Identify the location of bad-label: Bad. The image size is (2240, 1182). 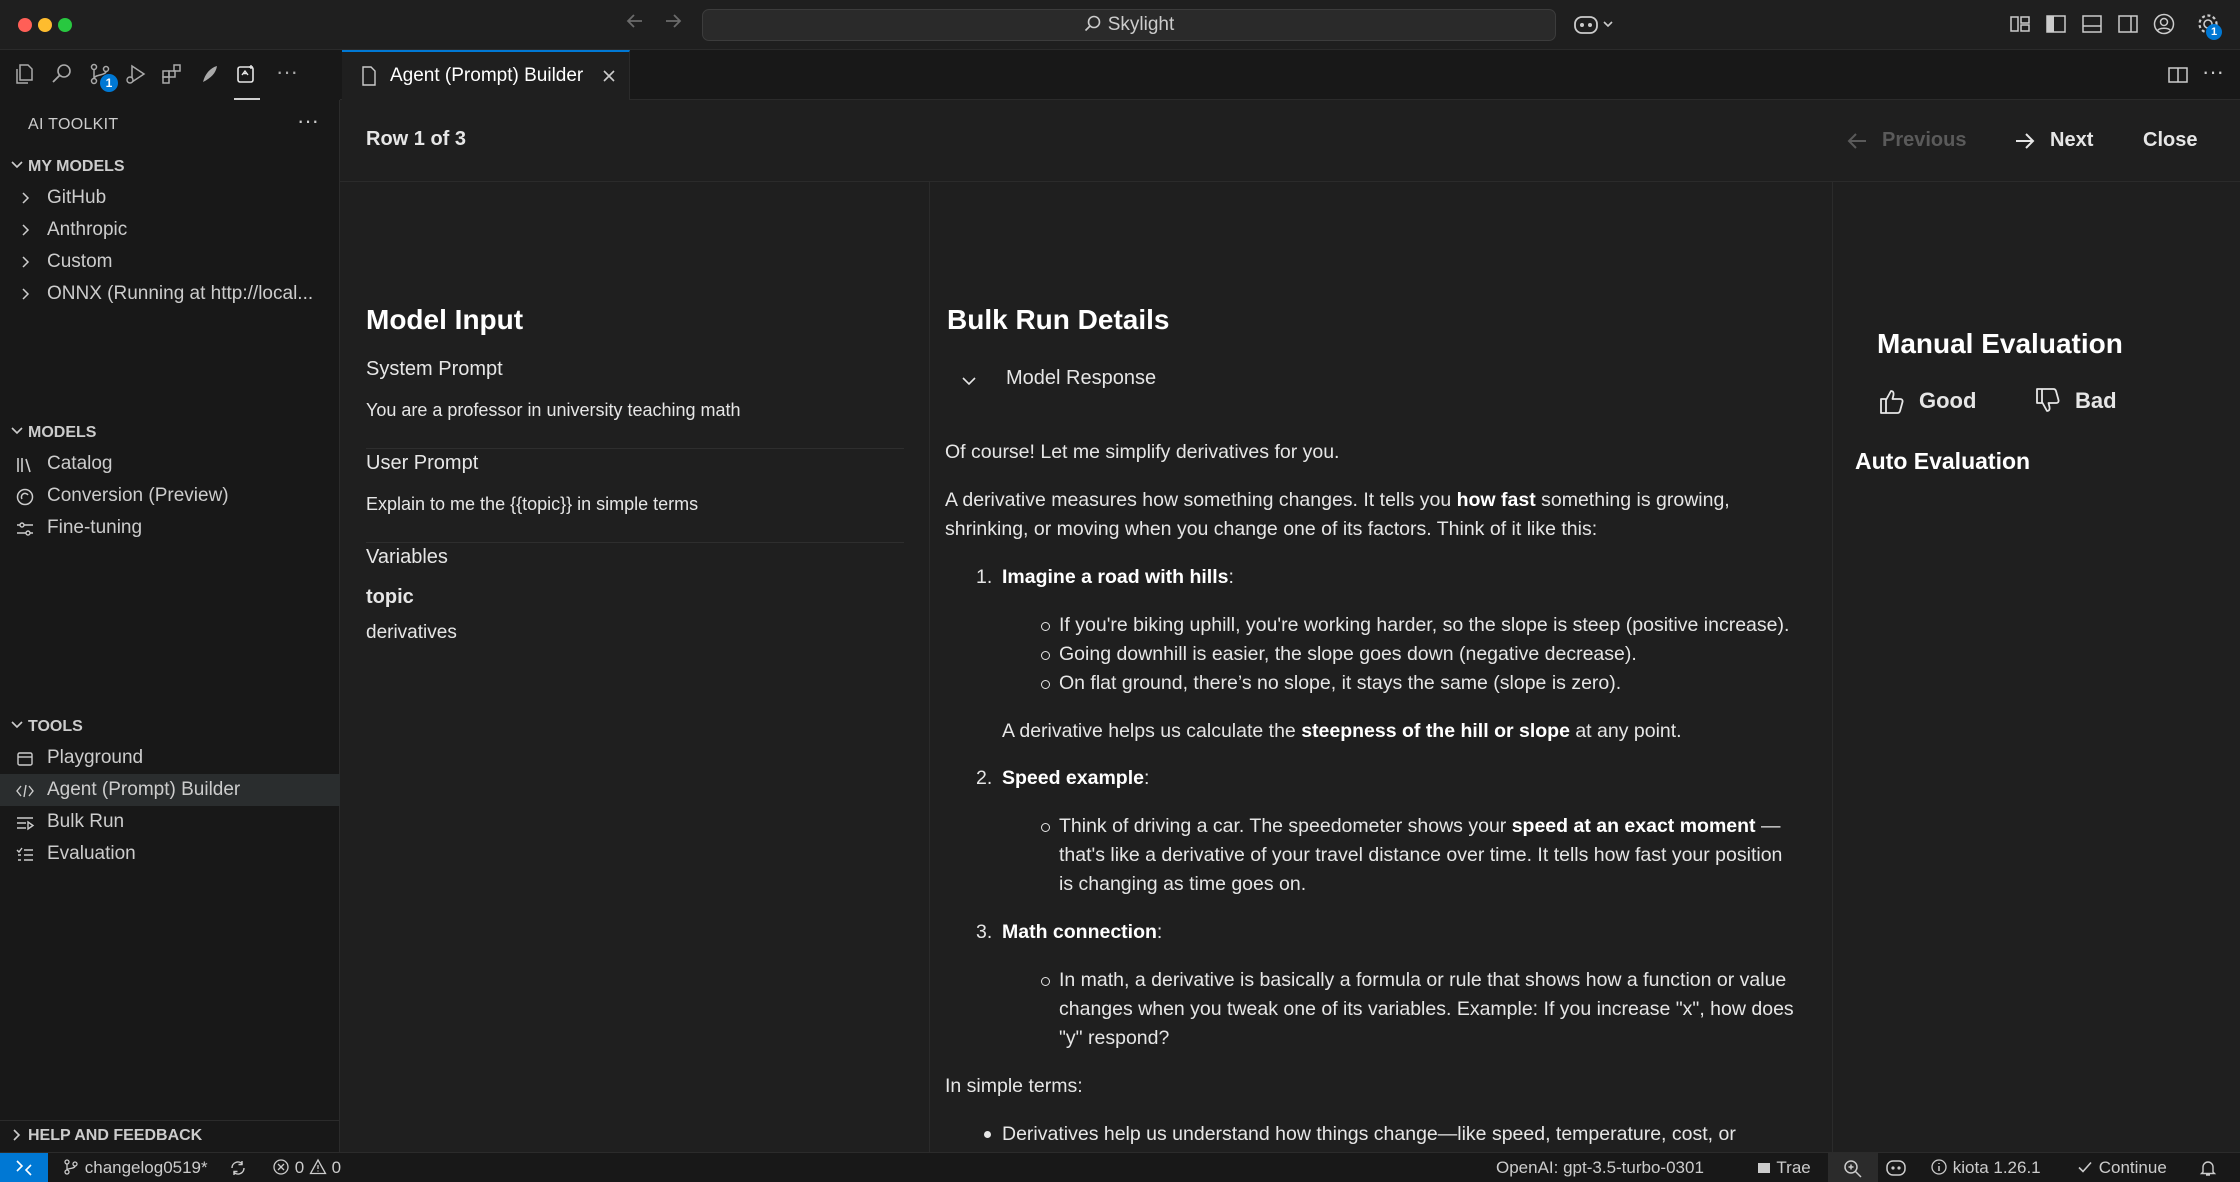
(2096, 400).